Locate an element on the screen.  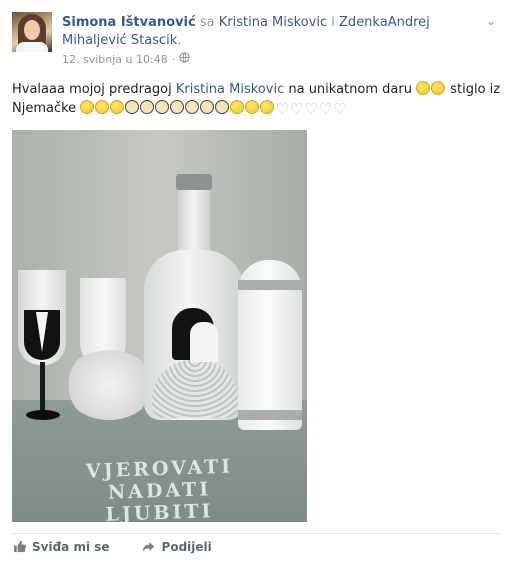
with-word: sa is located at coordinates (207, 22).